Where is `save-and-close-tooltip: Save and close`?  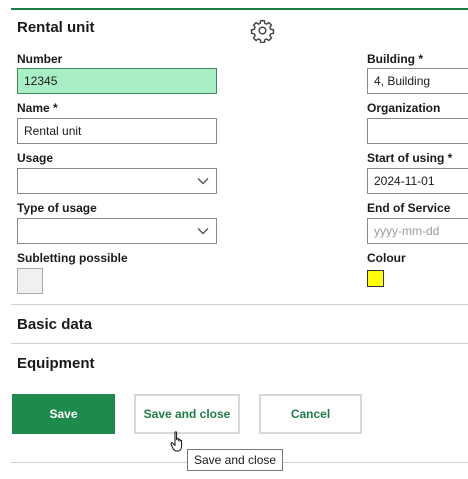
save-and-close-tooltip: Save and close is located at coordinates (235, 460).